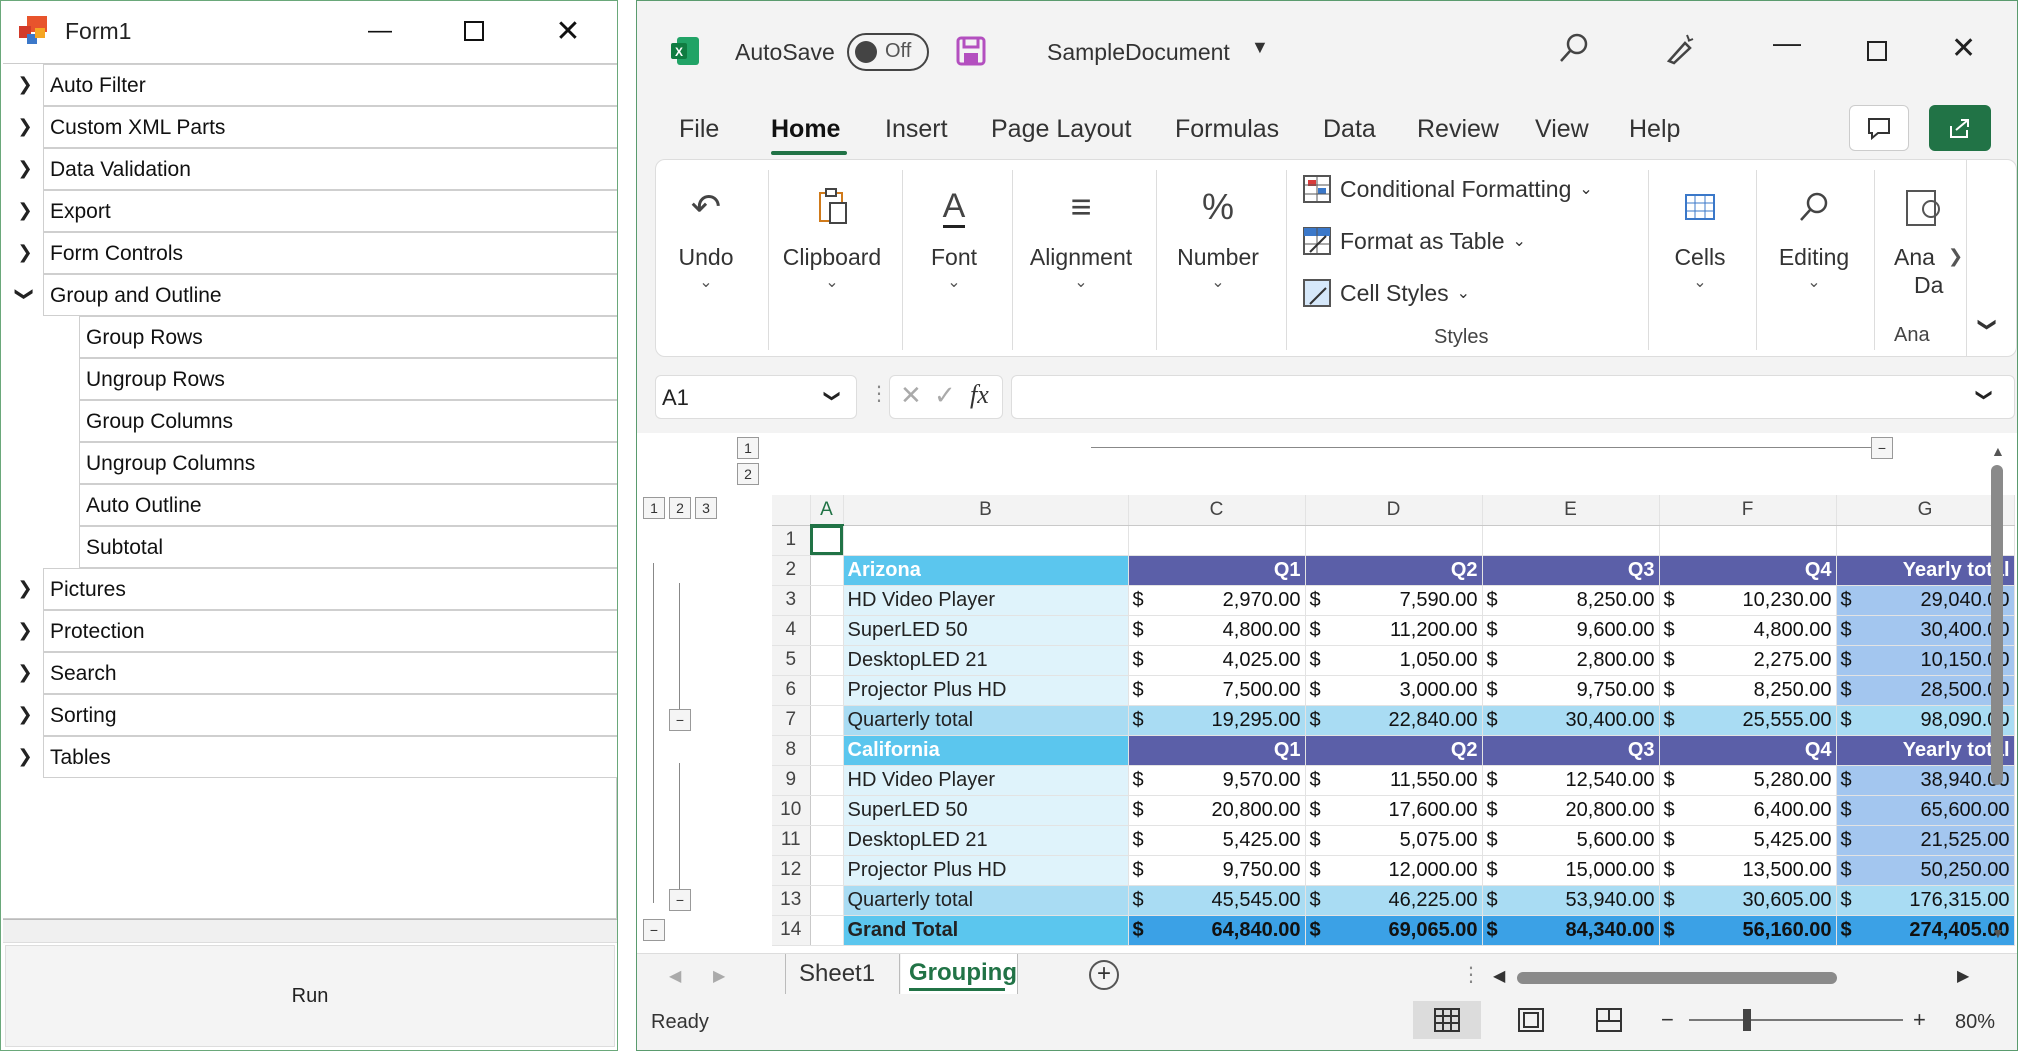  I want to click on cell-value: $6,400.00, so click(1748, 810).